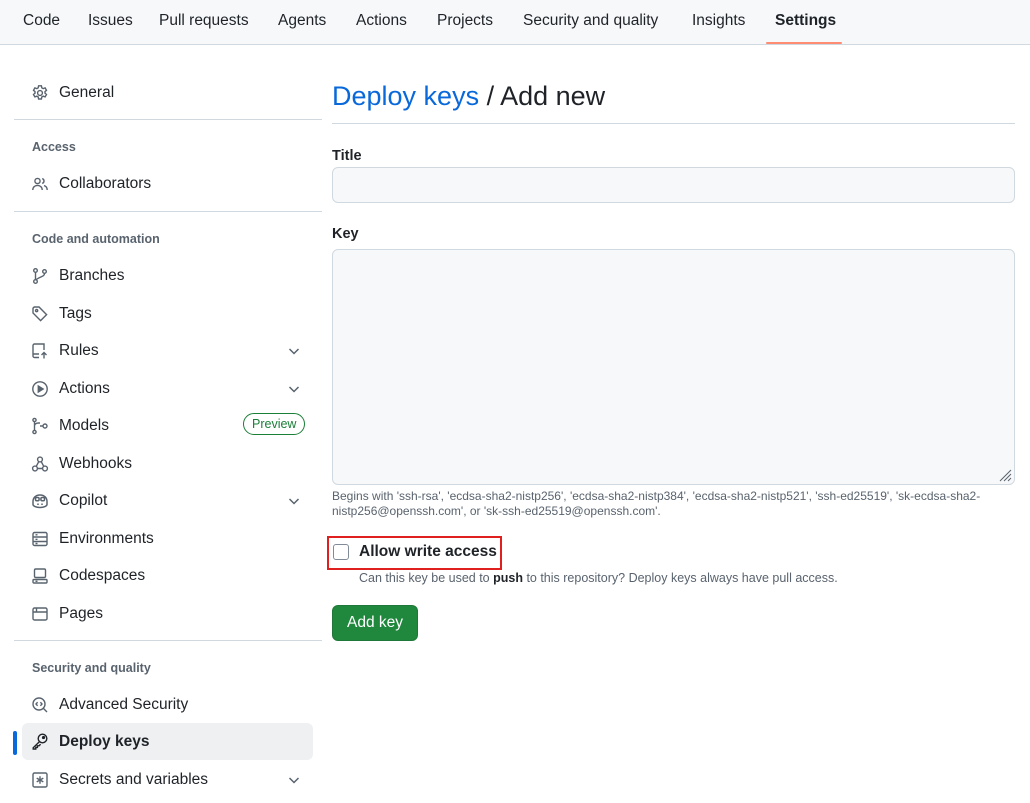  I want to click on people-icon, so click(40, 184).